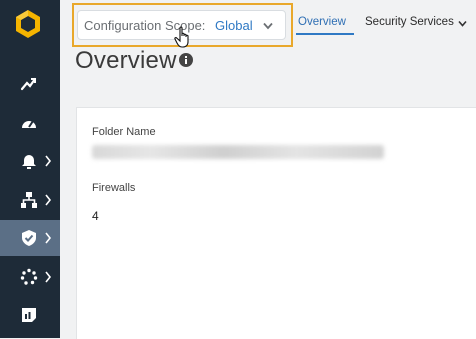 The height and width of the screenshot is (339, 476). What do you see at coordinates (325, 34) in the screenshot?
I see `tab-active-underline` at bounding box center [325, 34].